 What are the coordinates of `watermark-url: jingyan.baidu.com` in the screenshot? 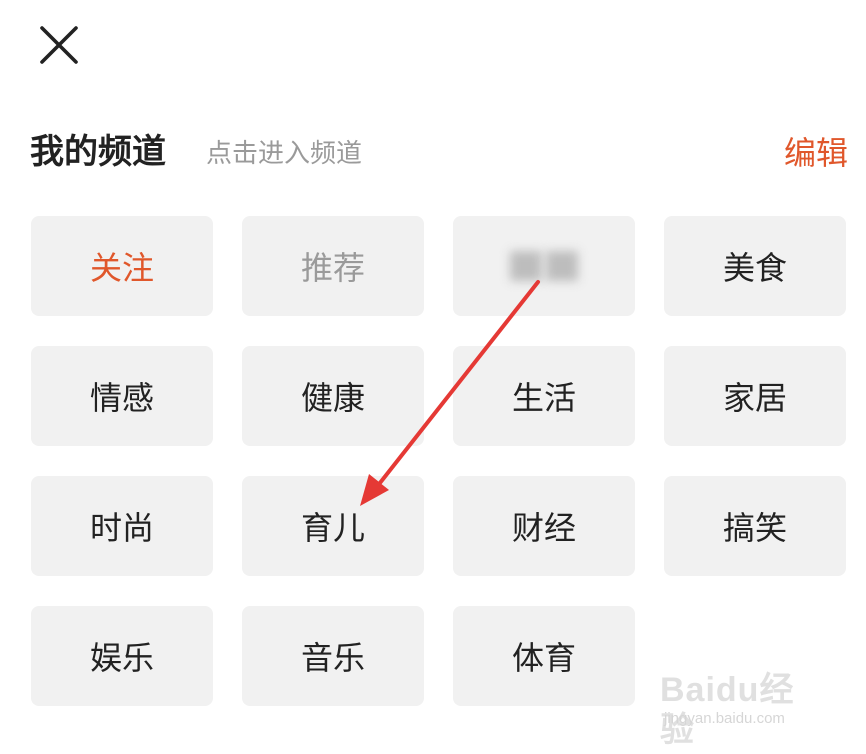 It's located at (724, 718).